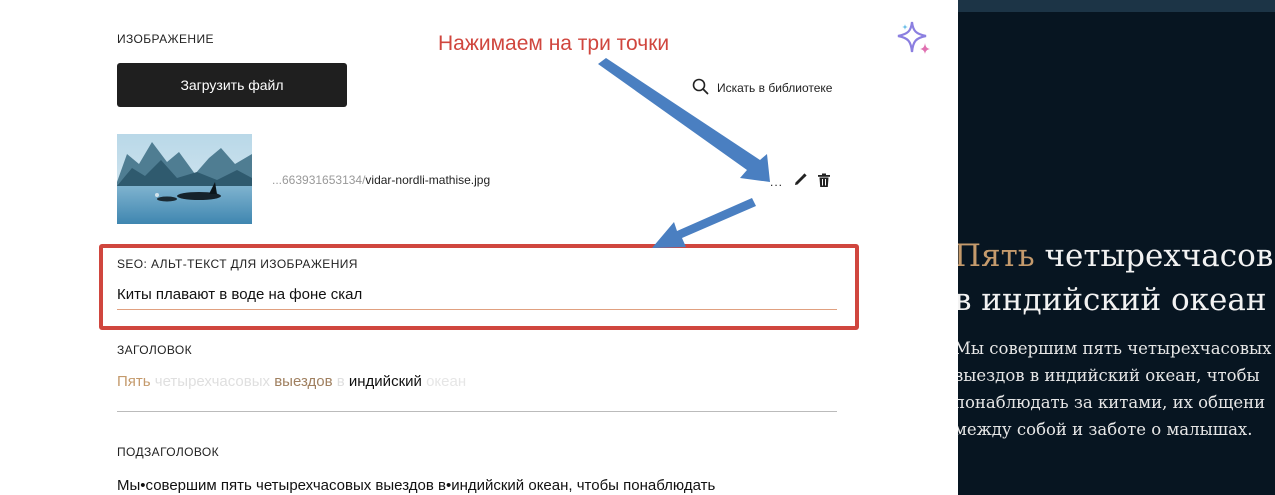 The image size is (1275, 495). What do you see at coordinates (1112, 300) in the screenshot?
I see `preview-title-line-2: в индийский океан` at bounding box center [1112, 300].